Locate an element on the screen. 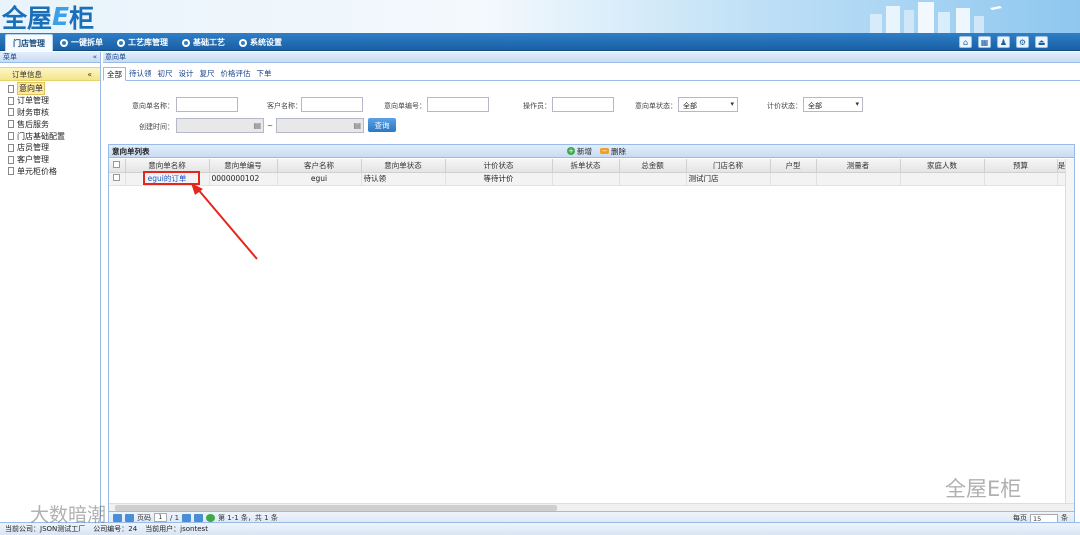 The width and height of the screenshot is (1080, 535). home-icon: ⌂ is located at coordinates (965, 42).